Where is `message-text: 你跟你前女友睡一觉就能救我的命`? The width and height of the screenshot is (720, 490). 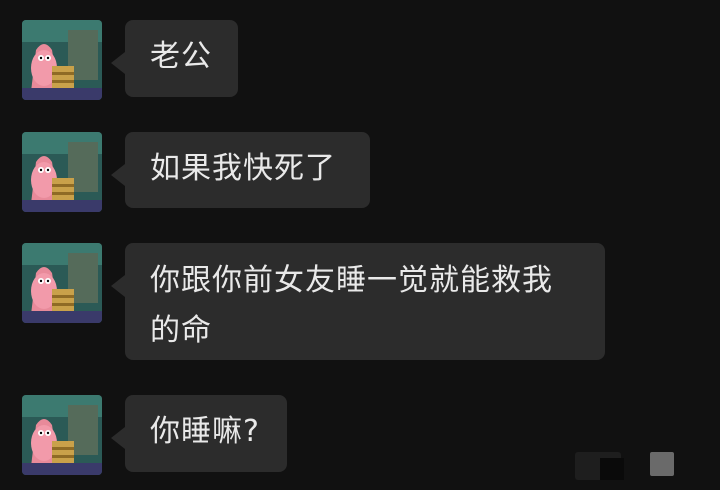 message-text: 你跟你前女友睡一觉就能救我的命 is located at coordinates (351, 305).